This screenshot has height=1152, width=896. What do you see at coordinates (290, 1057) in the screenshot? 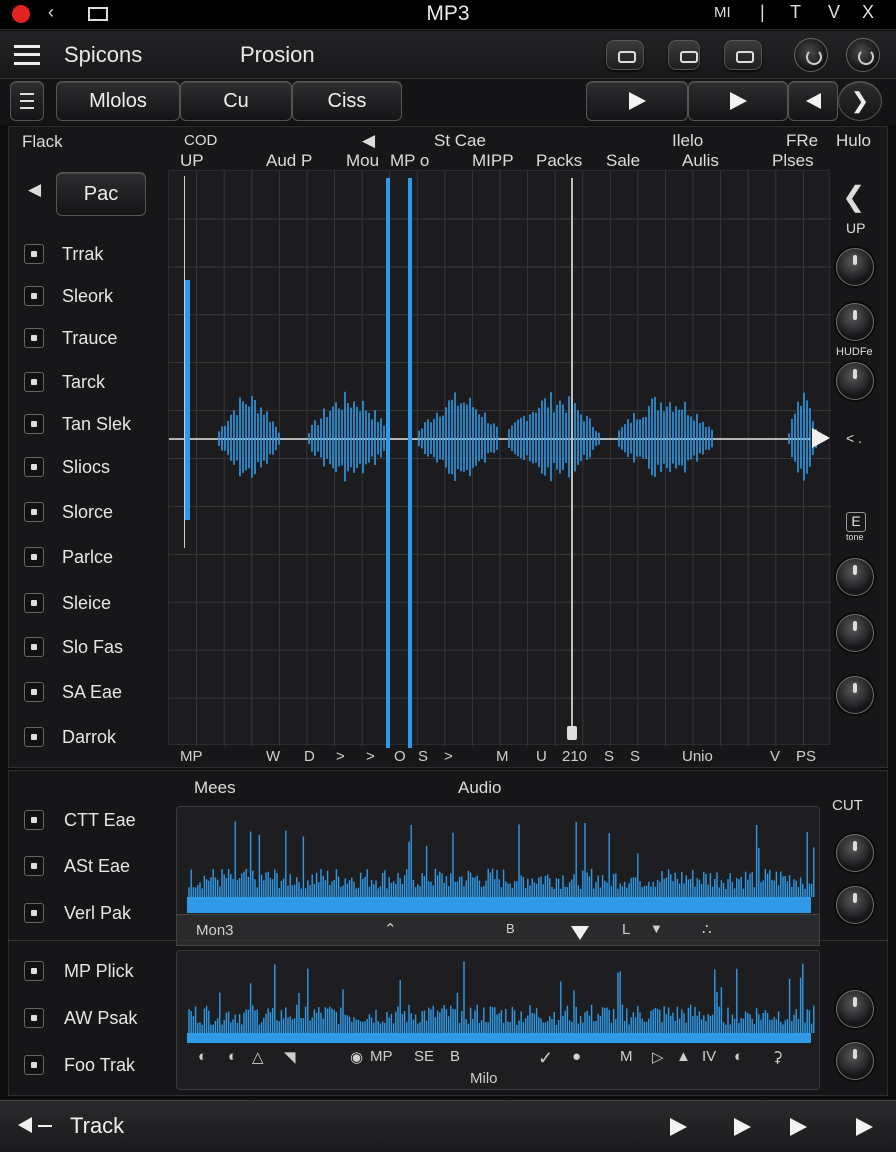
I see `strip-b-fx-icon: ◥` at bounding box center [290, 1057].